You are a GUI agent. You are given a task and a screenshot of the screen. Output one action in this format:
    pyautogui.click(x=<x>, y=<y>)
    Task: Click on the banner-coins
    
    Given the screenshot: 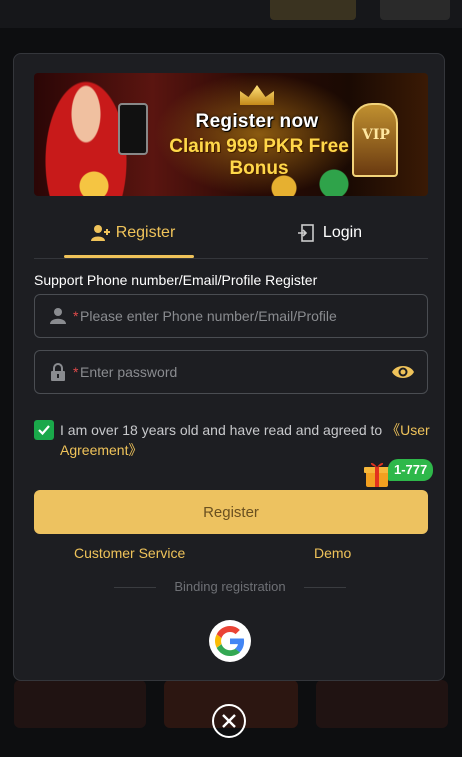 What is the action you would take?
    pyautogui.click(x=231, y=181)
    